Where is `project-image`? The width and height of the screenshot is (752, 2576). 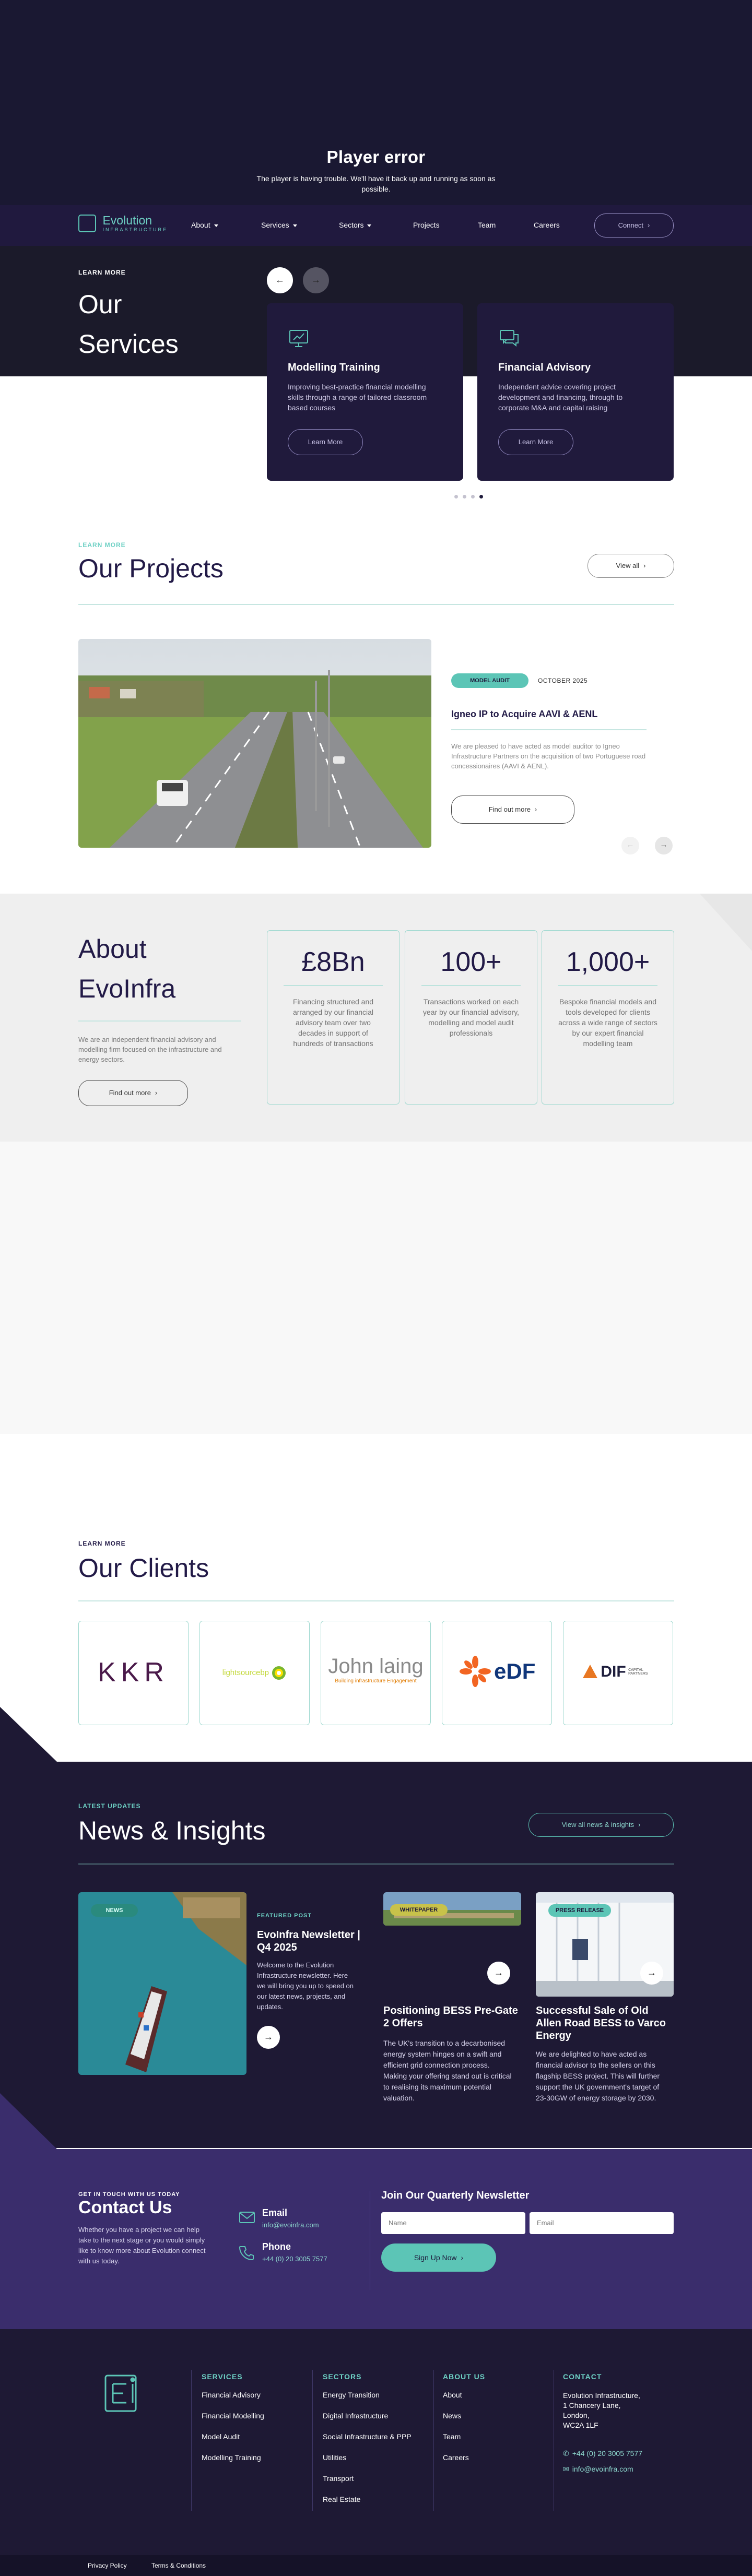
project-image is located at coordinates (255, 743).